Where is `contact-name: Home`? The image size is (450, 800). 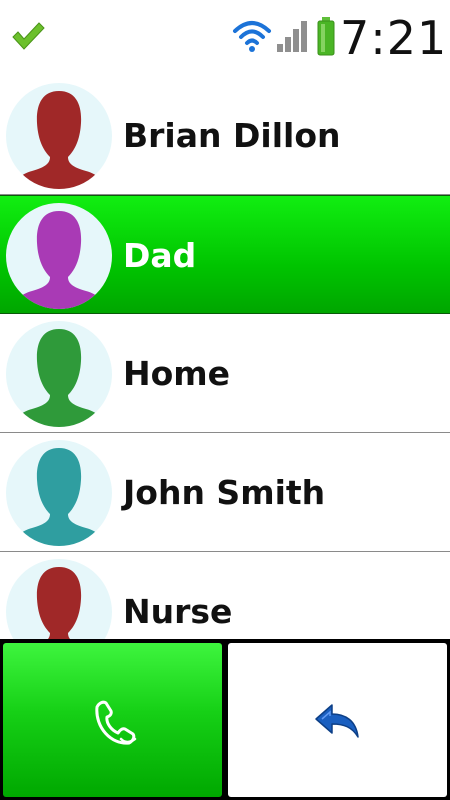 contact-name: Home is located at coordinates (177, 373).